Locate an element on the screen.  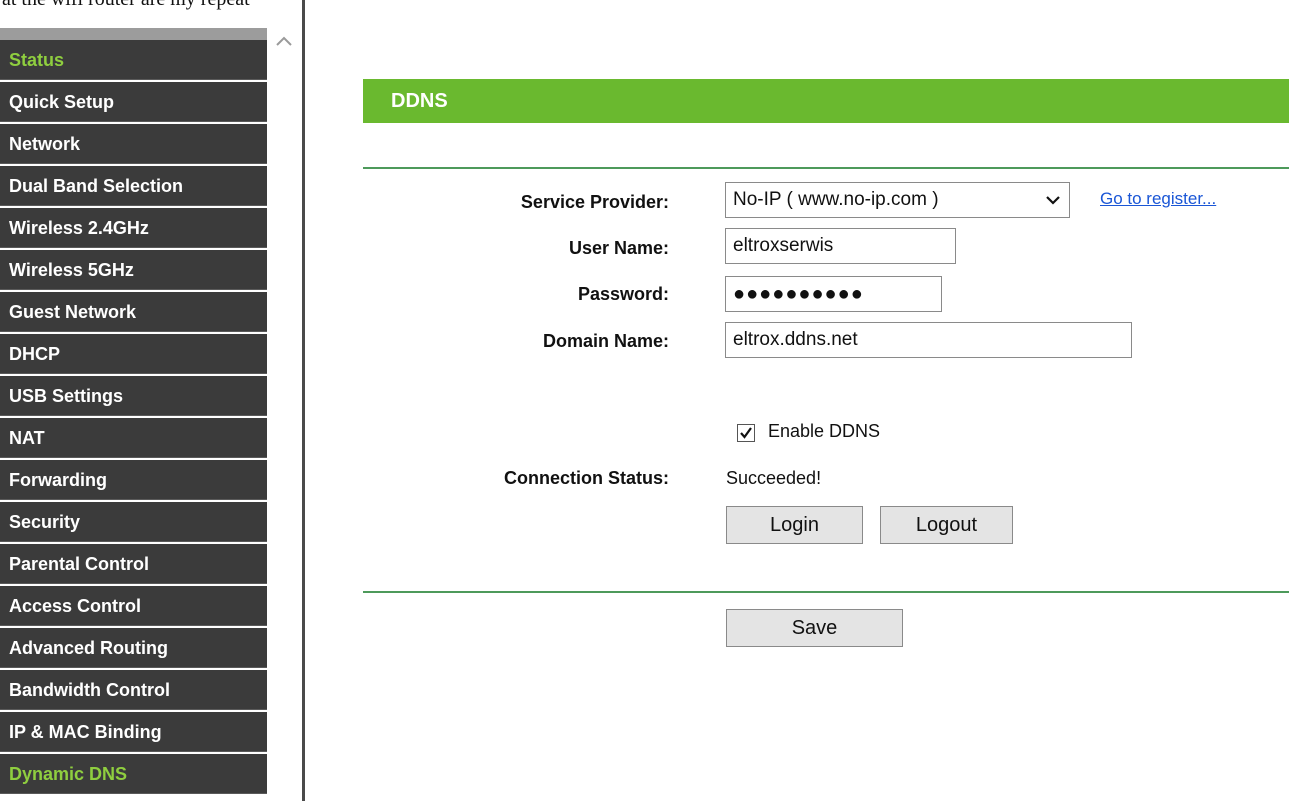
sidebar-item-wireless-5ghz: Wireless 5GHz is located at coordinates (133, 270).